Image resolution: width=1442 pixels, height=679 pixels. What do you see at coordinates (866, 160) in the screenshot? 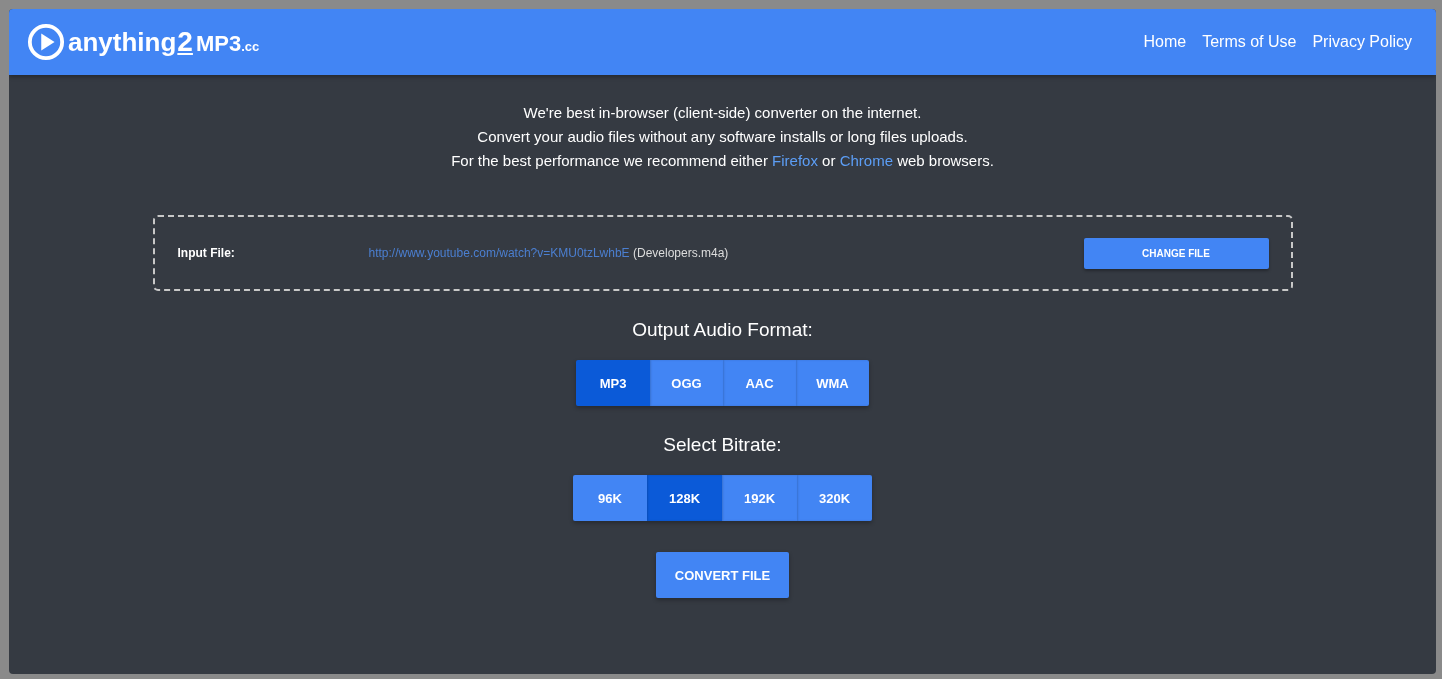
I see `chrome-link: Chrome` at bounding box center [866, 160].